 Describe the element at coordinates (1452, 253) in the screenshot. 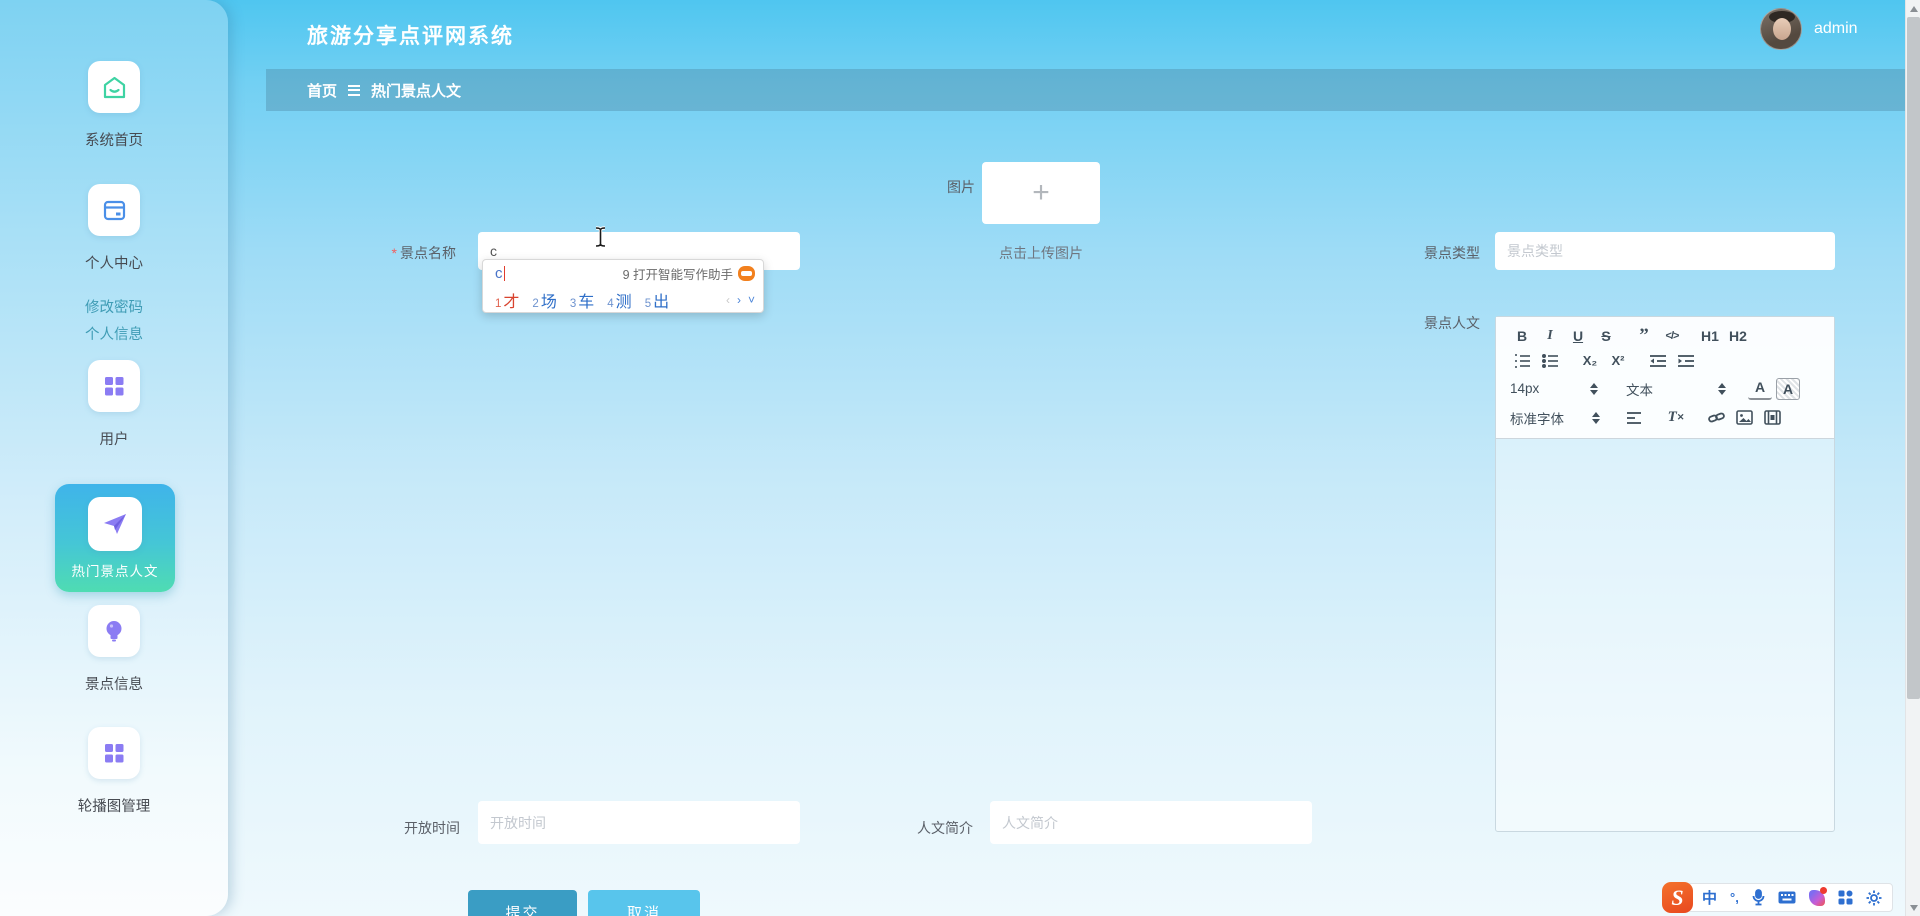

I see `spot-type-label: 景点类型` at that location.